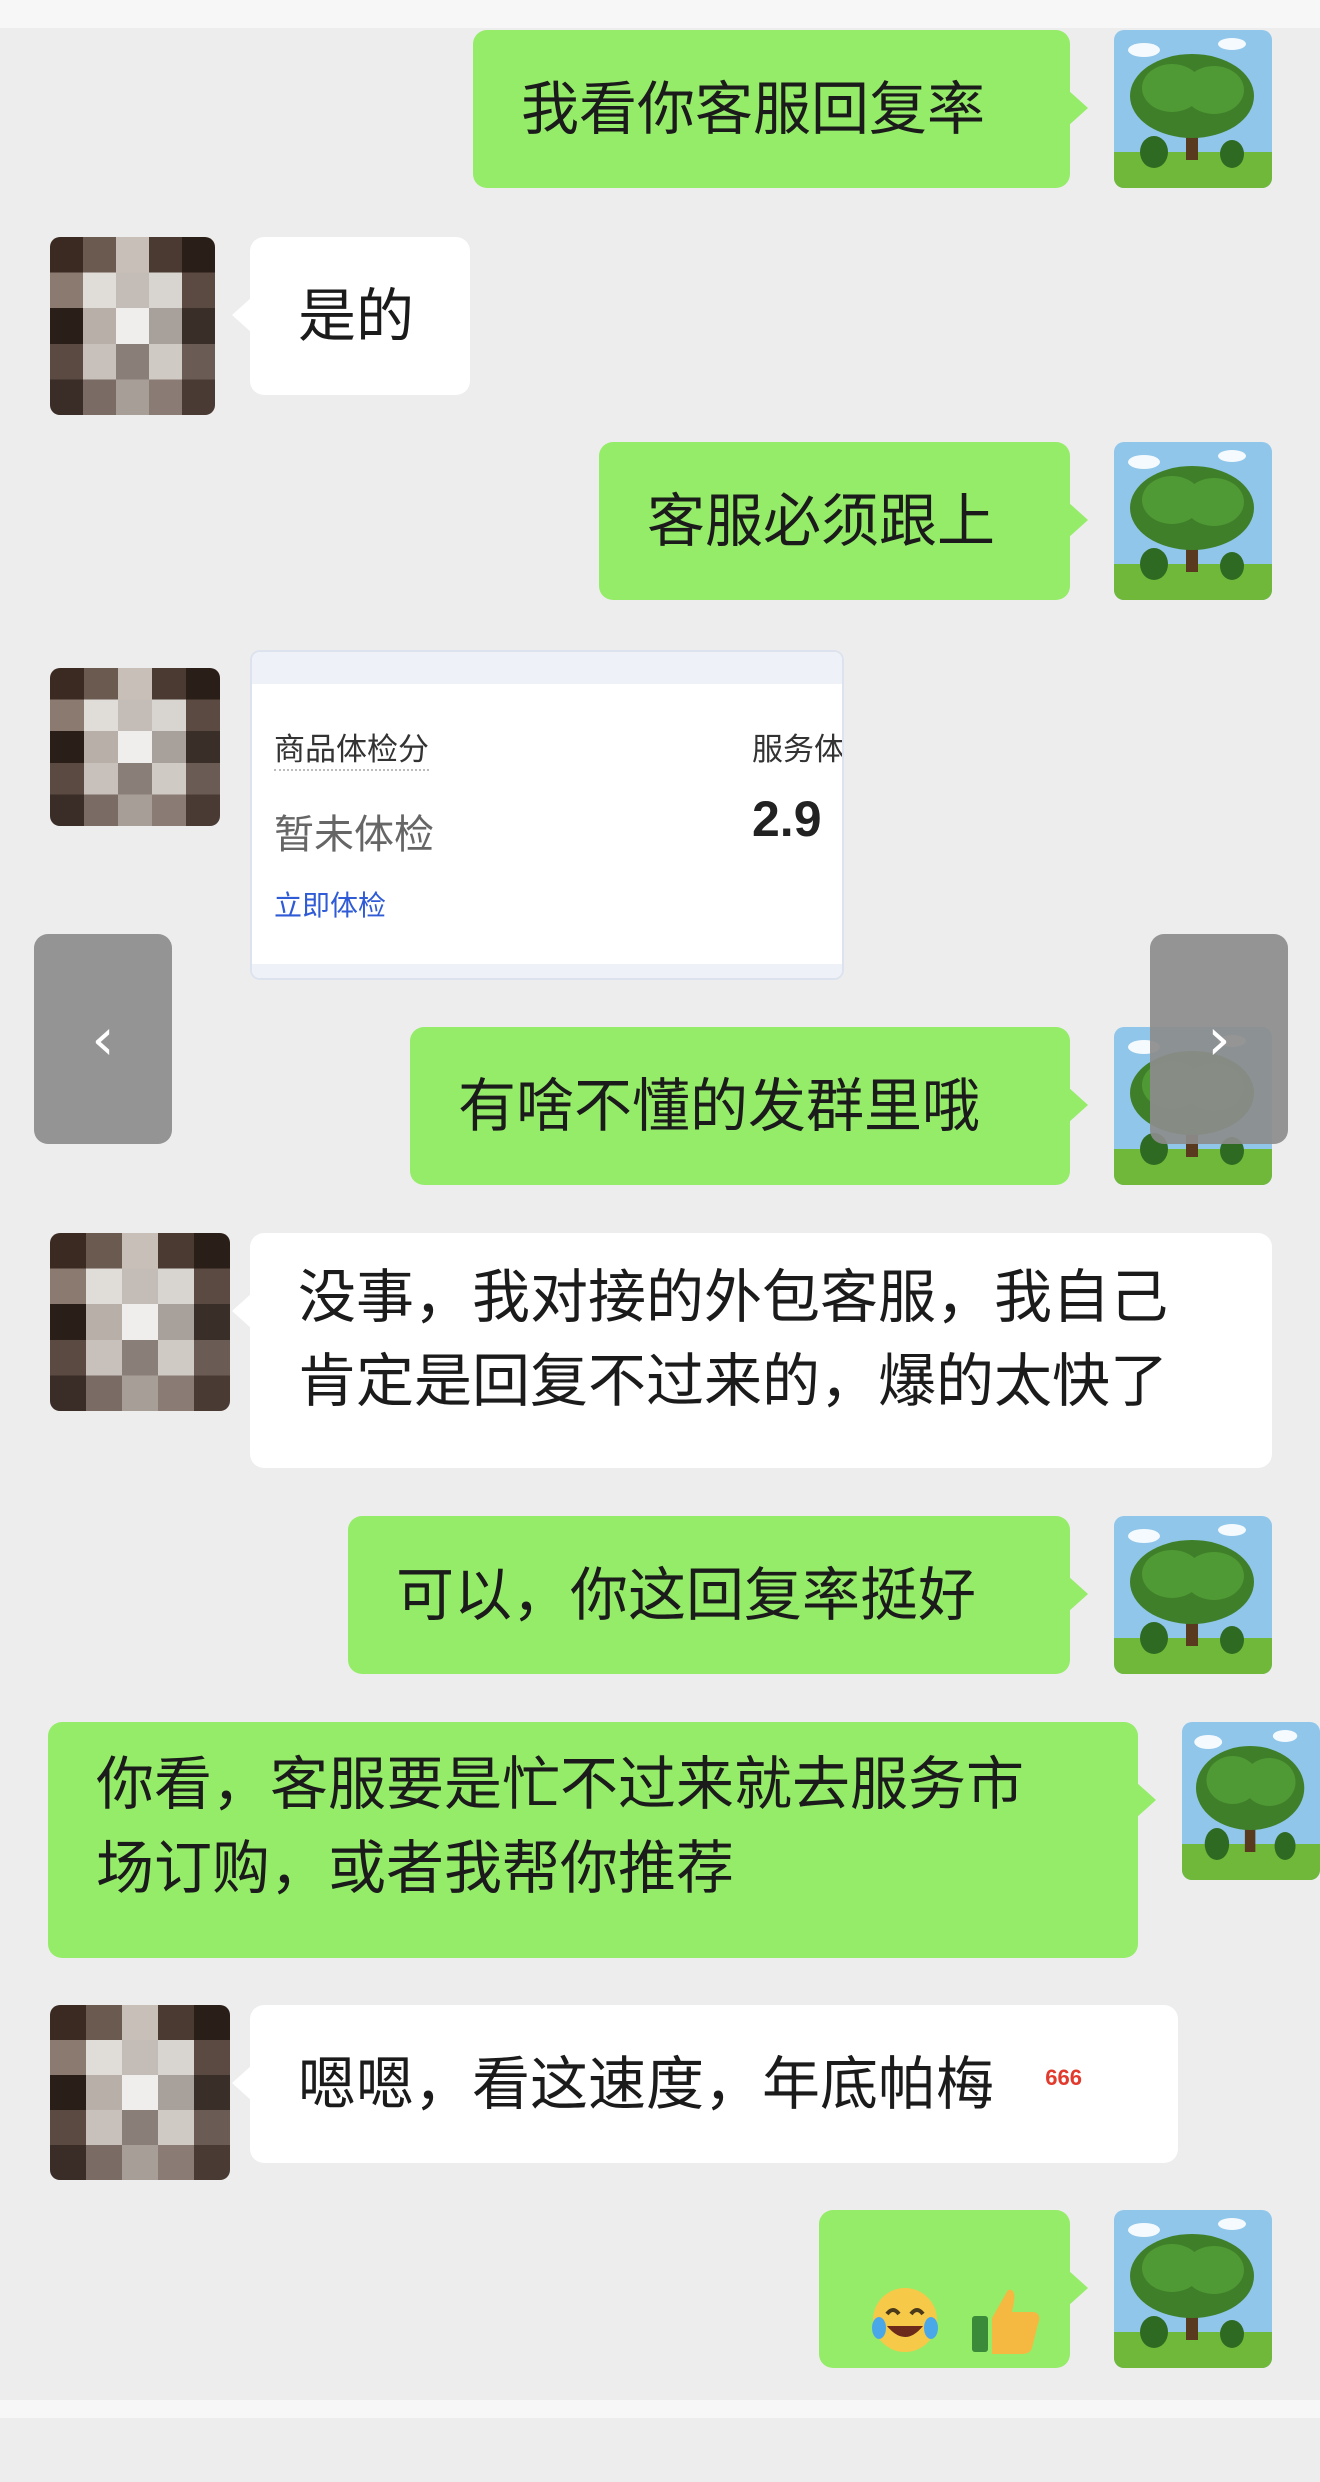 The height and width of the screenshot is (2482, 1320). I want to click on contact-message-bubble: 没事，我对接的外包客服，我自己 肯定是回复不过来的，爆的太快了, so click(752, 1350).